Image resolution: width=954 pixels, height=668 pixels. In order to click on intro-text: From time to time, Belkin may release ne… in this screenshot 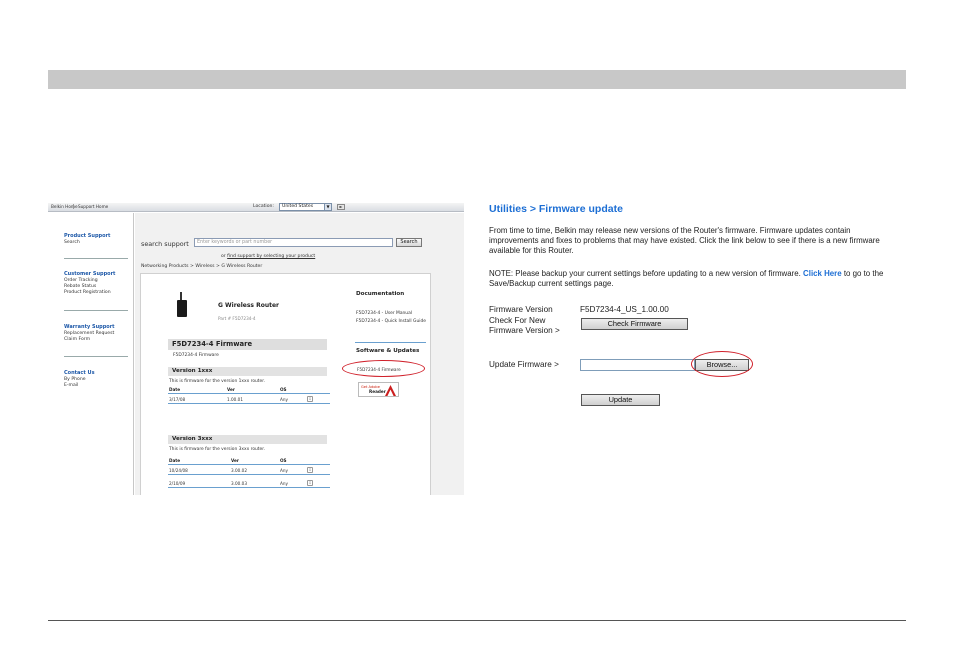, I will do `click(684, 241)`.